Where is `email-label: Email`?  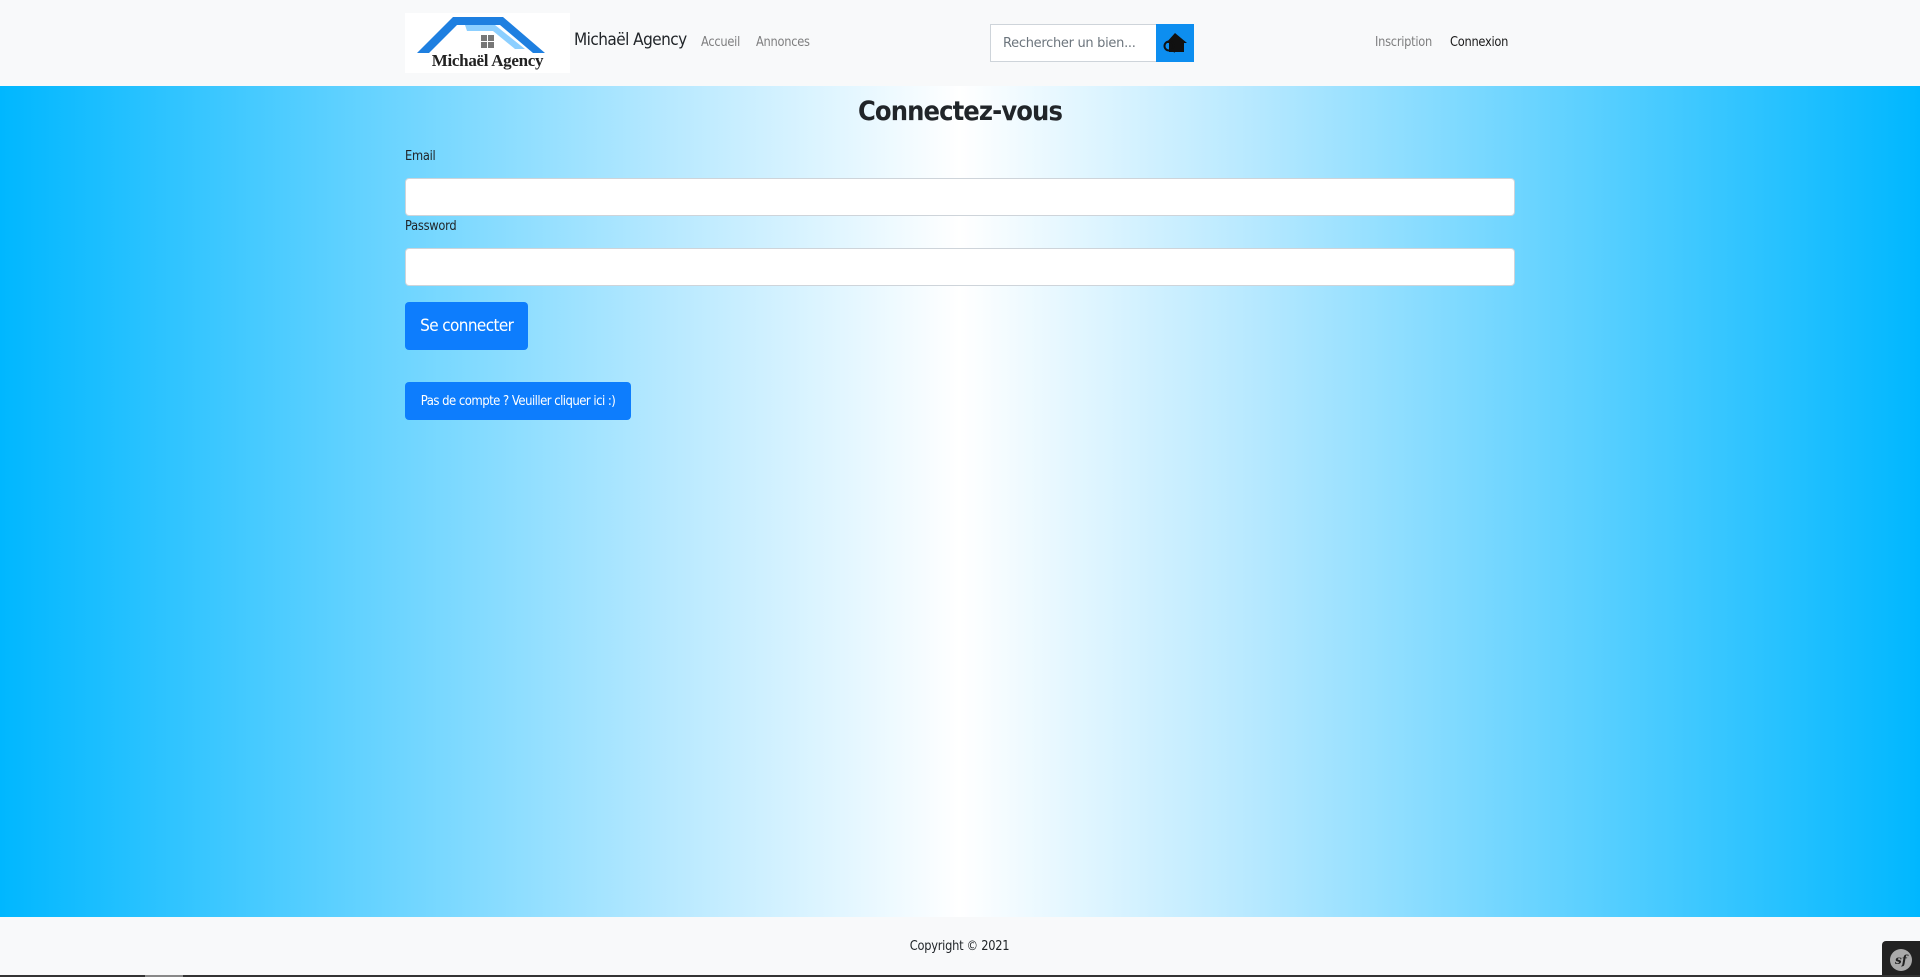 email-label: Email is located at coordinates (420, 156).